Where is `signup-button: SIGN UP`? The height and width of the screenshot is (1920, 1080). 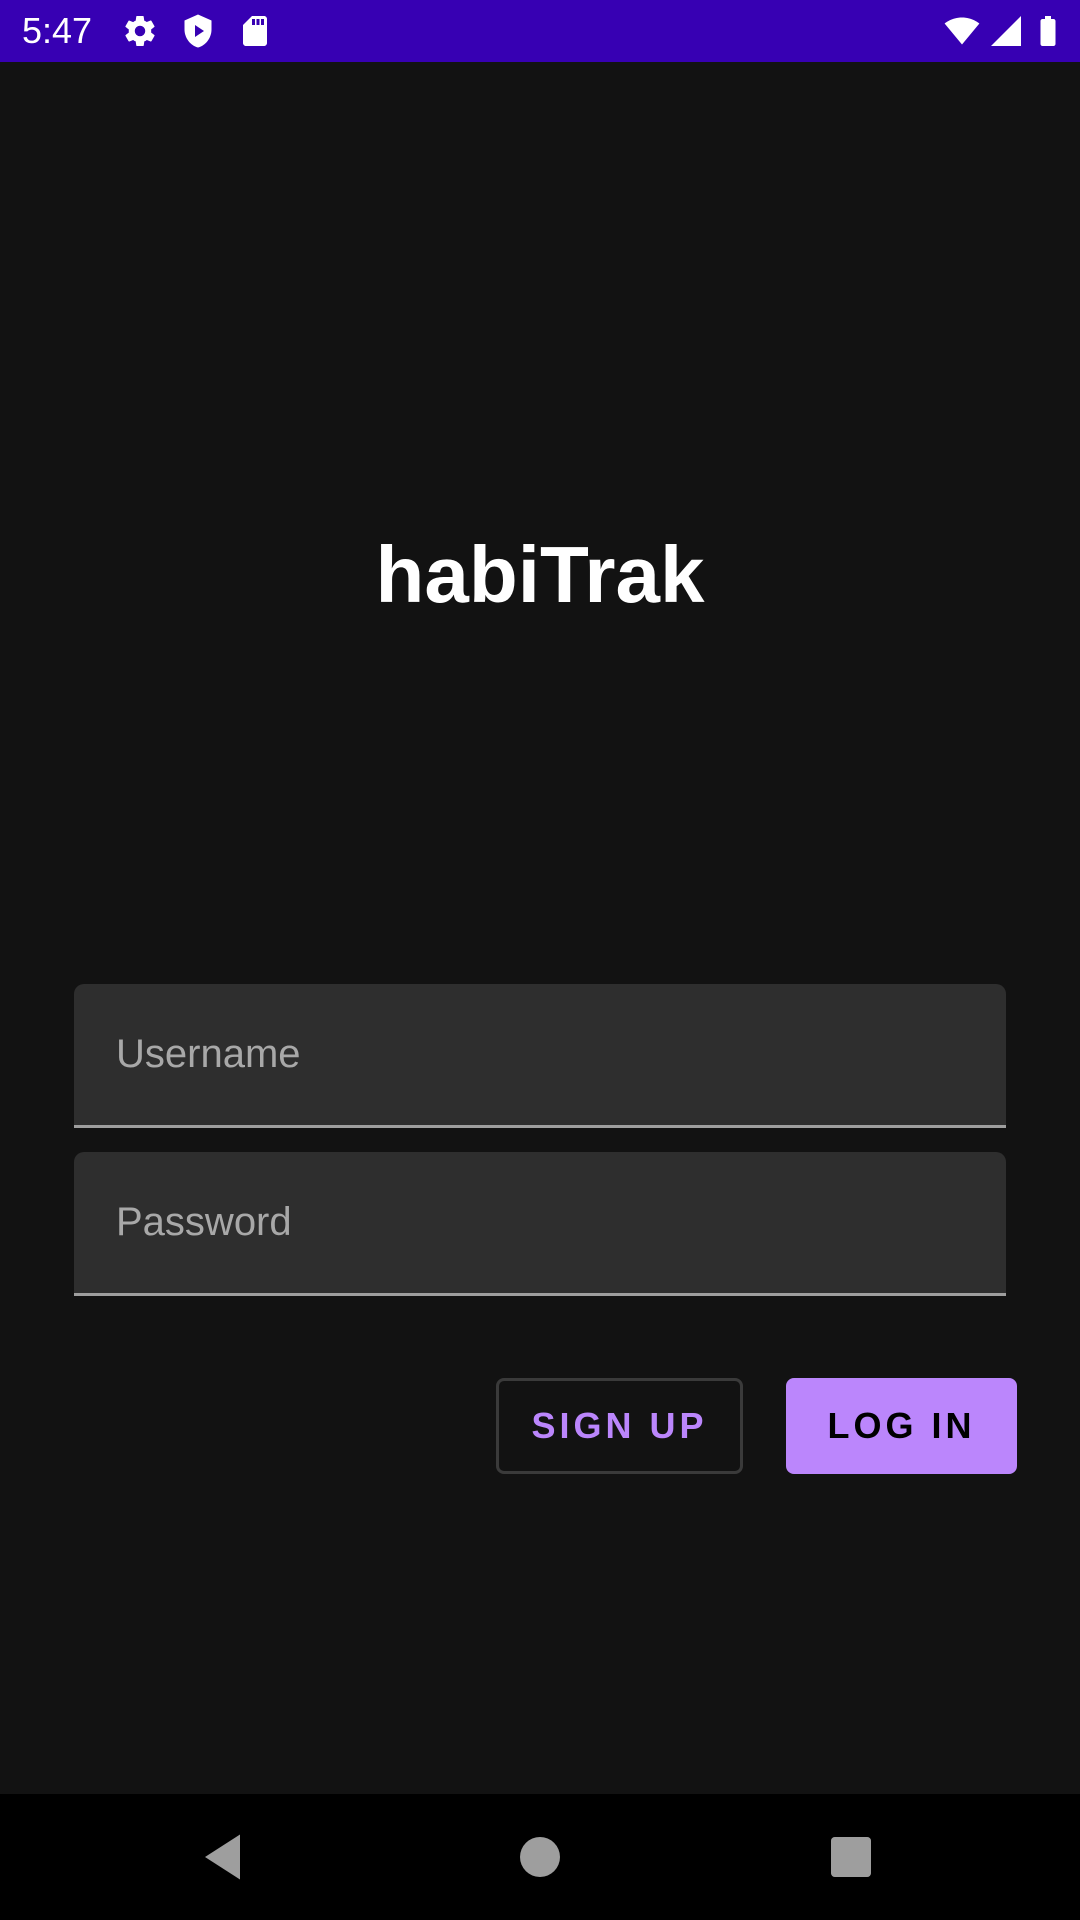
signup-button: SIGN UP is located at coordinates (619, 1426).